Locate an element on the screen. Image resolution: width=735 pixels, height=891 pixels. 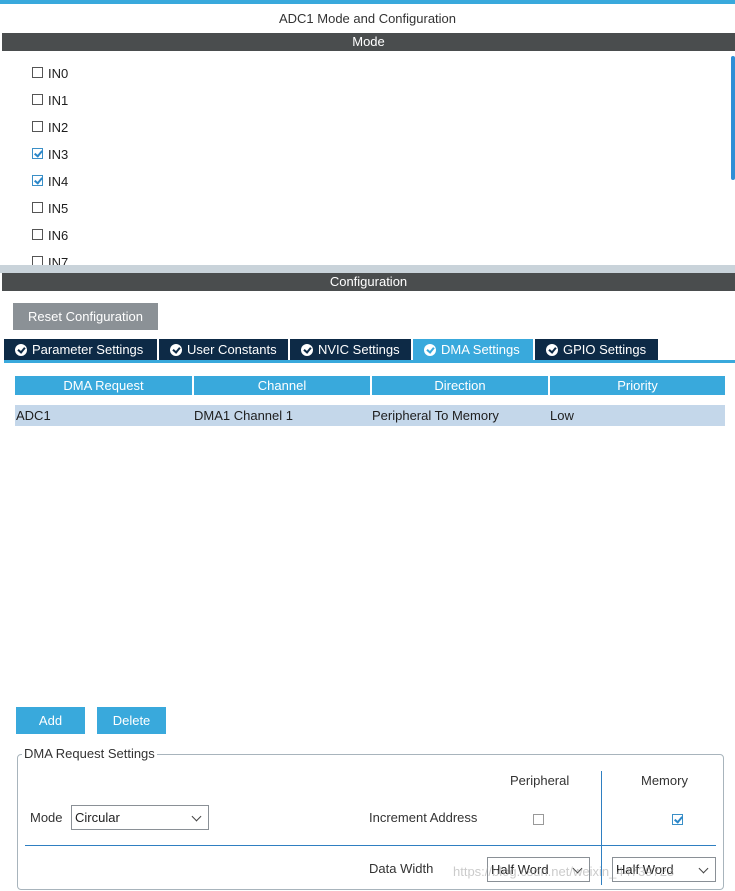
channel-item-in5: IN5 is located at coordinates (50, 208).